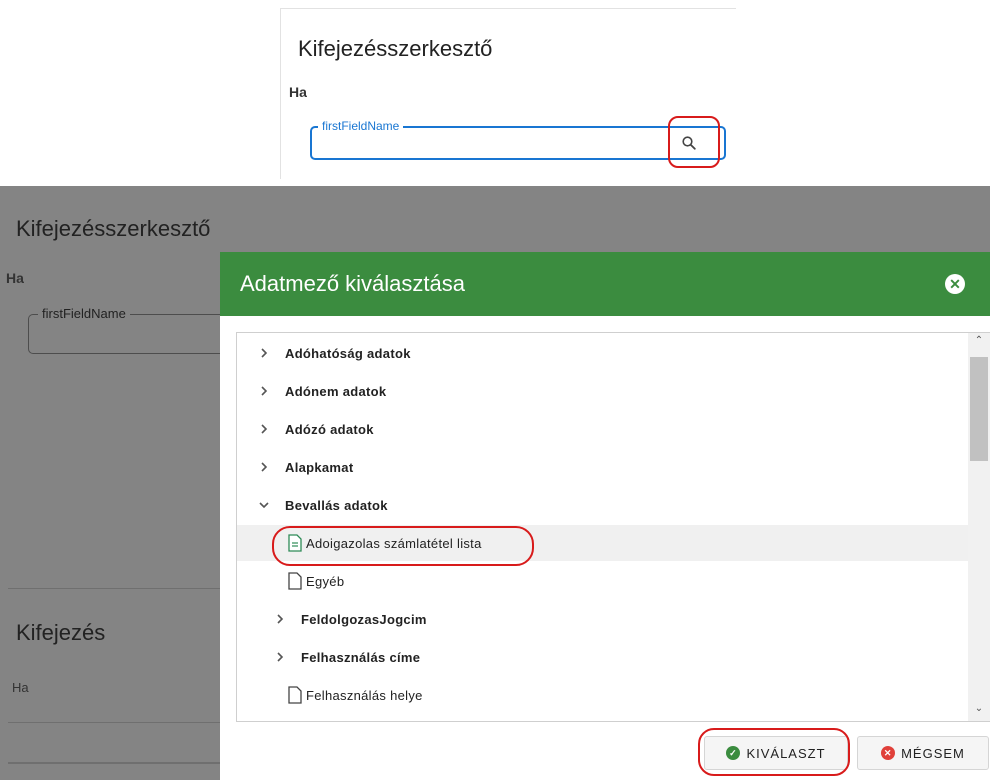 Image resolution: width=990 pixels, height=780 pixels. I want to click on scroll-thumb, so click(979, 409).